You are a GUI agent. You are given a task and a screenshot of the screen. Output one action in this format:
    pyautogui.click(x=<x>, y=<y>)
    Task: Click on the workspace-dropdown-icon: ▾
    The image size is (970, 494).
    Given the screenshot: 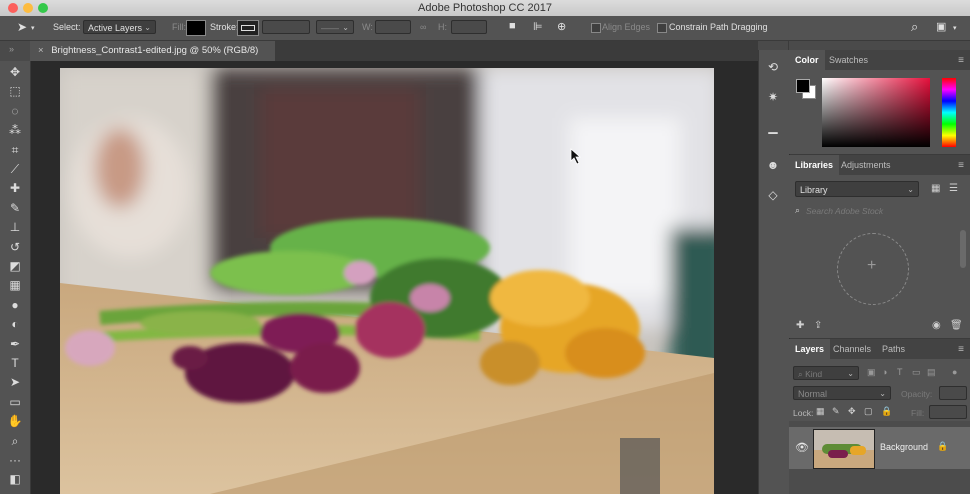 What is the action you would take?
    pyautogui.click(x=955, y=28)
    